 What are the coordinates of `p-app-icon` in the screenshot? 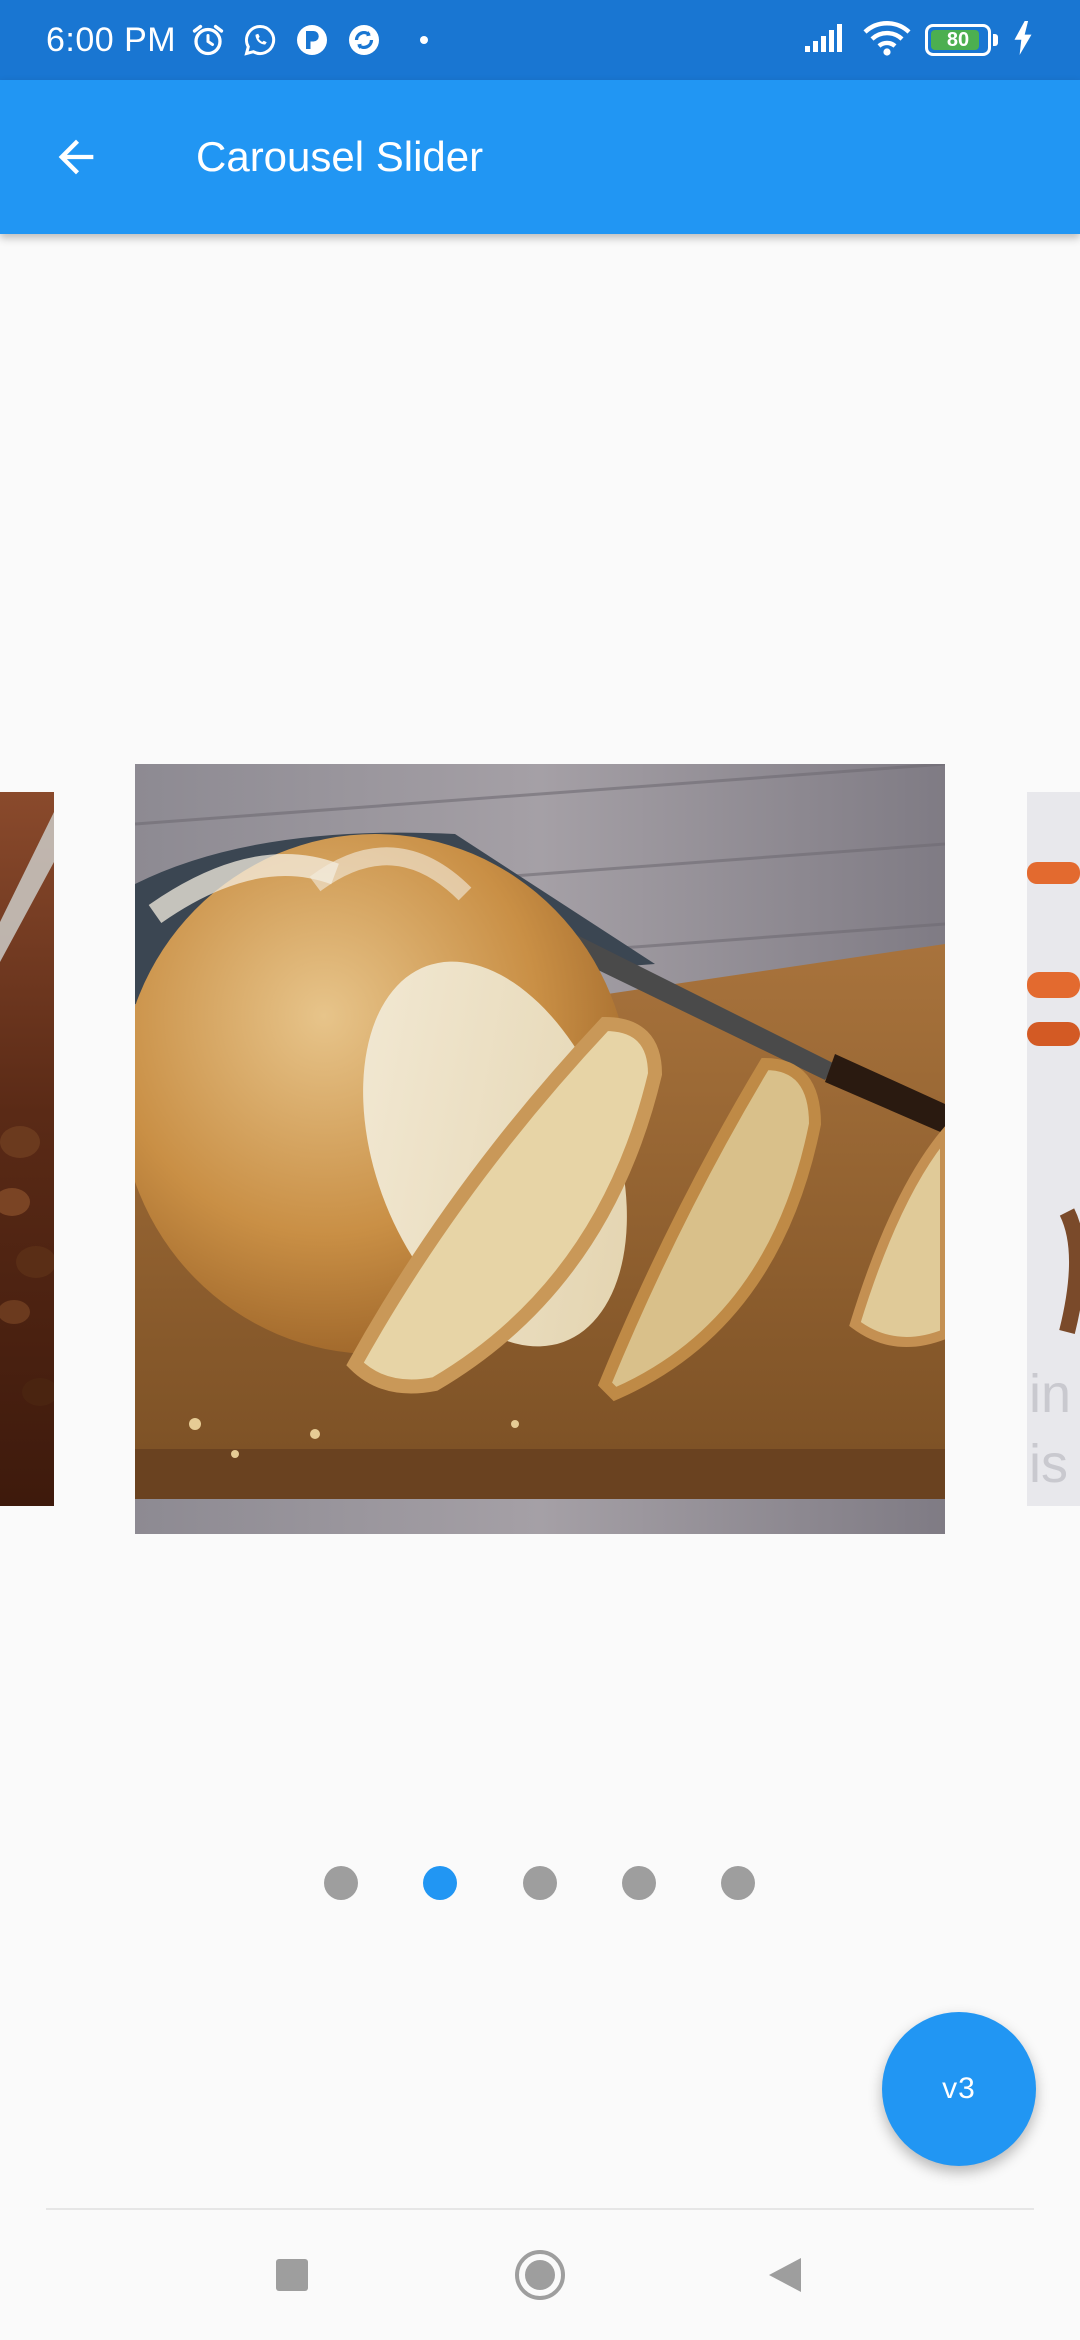 It's located at (312, 40).